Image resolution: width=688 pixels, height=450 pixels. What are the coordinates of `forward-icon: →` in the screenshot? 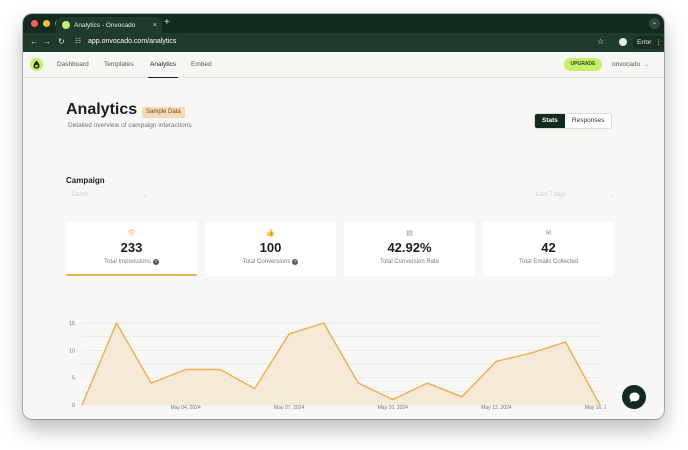 It's located at (47, 42).